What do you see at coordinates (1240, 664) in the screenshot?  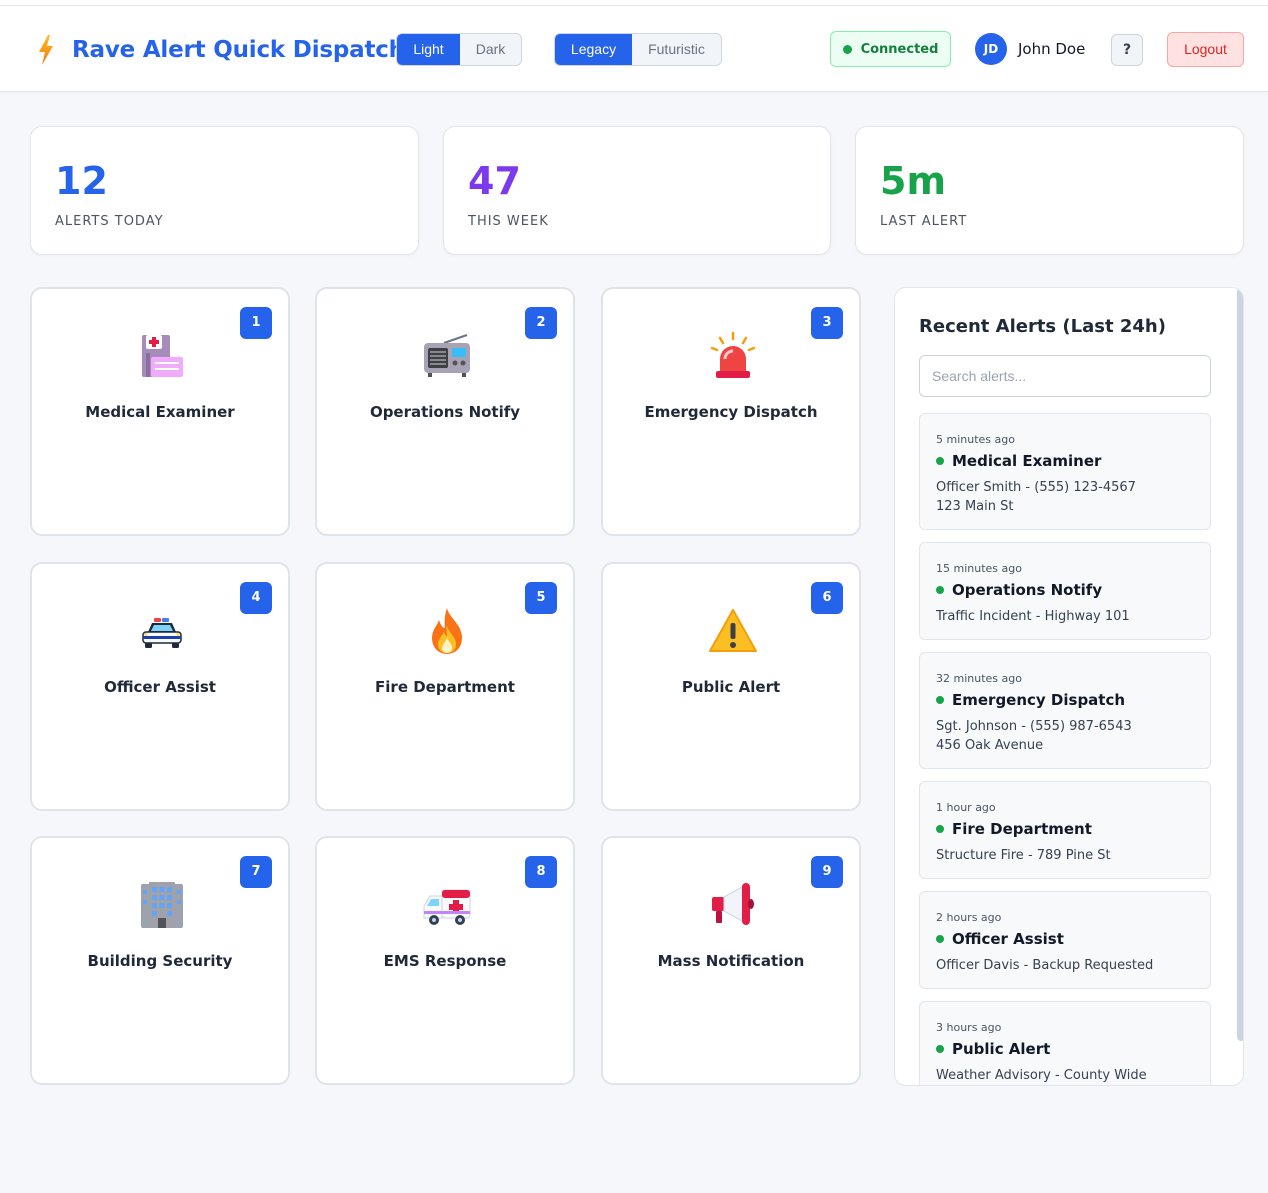 I see `recent-alerts-scrollbar` at bounding box center [1240, 664].